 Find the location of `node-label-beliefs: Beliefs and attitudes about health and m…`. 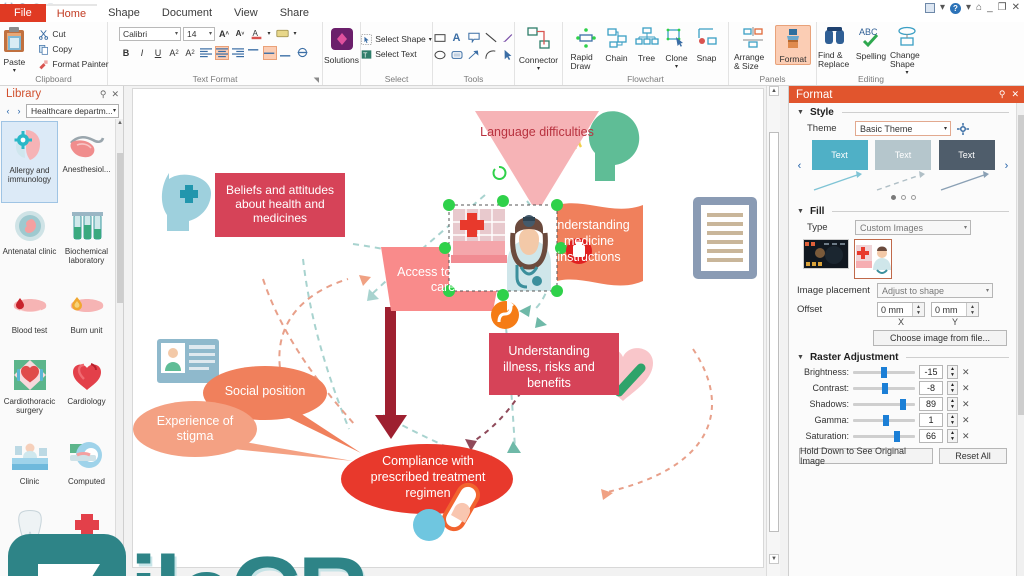

node-label-beliefs: Beliefs and attitudes about health and m… is located at coordinates (280, 204).